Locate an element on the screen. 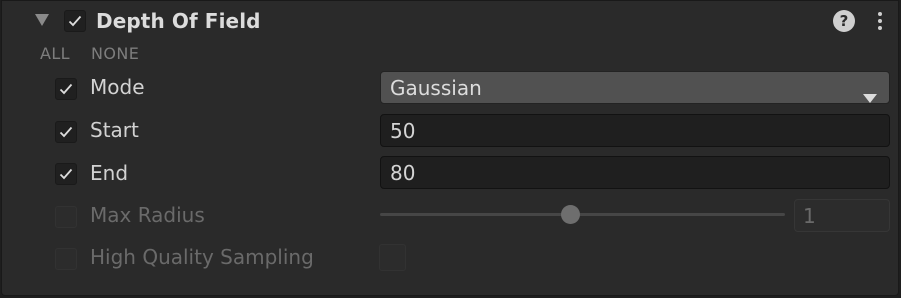  panel-header: Depth Of Field ? is located at coordinates (450, 21).